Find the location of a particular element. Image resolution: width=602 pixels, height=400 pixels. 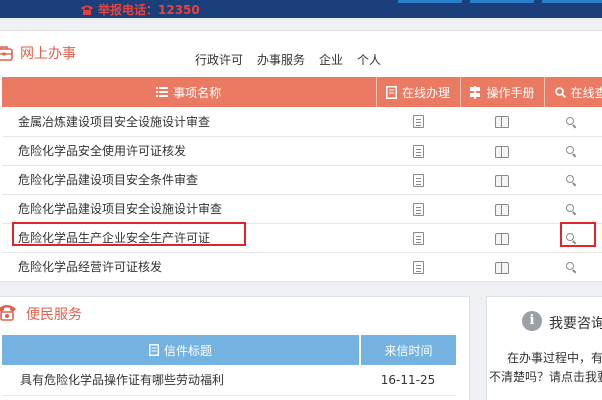

letter-date: 16-11-25 is located at coordinates (408, 380).